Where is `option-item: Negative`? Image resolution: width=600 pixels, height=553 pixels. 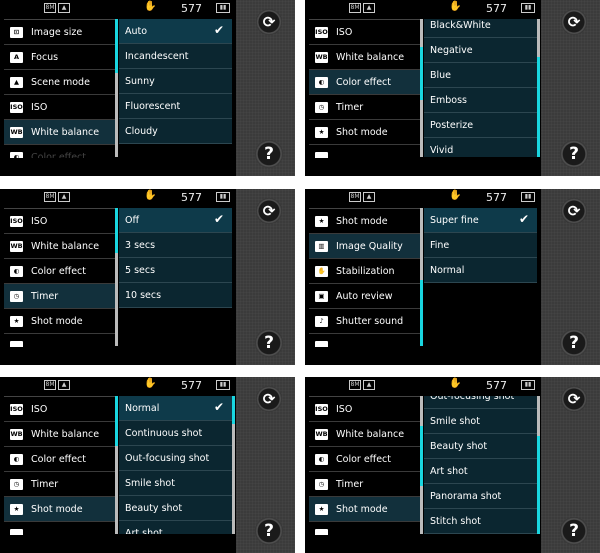
option-item: Negative is located at coordinates (480, 50).